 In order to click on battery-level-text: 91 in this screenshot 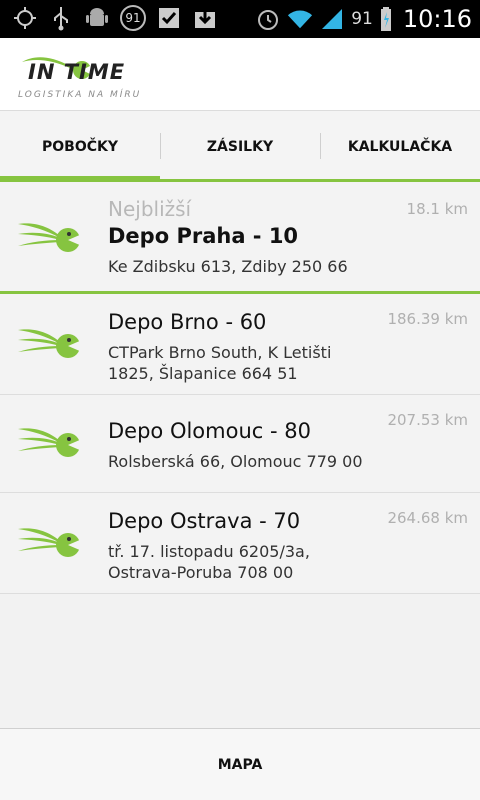, I will do `click(362, 19)`.